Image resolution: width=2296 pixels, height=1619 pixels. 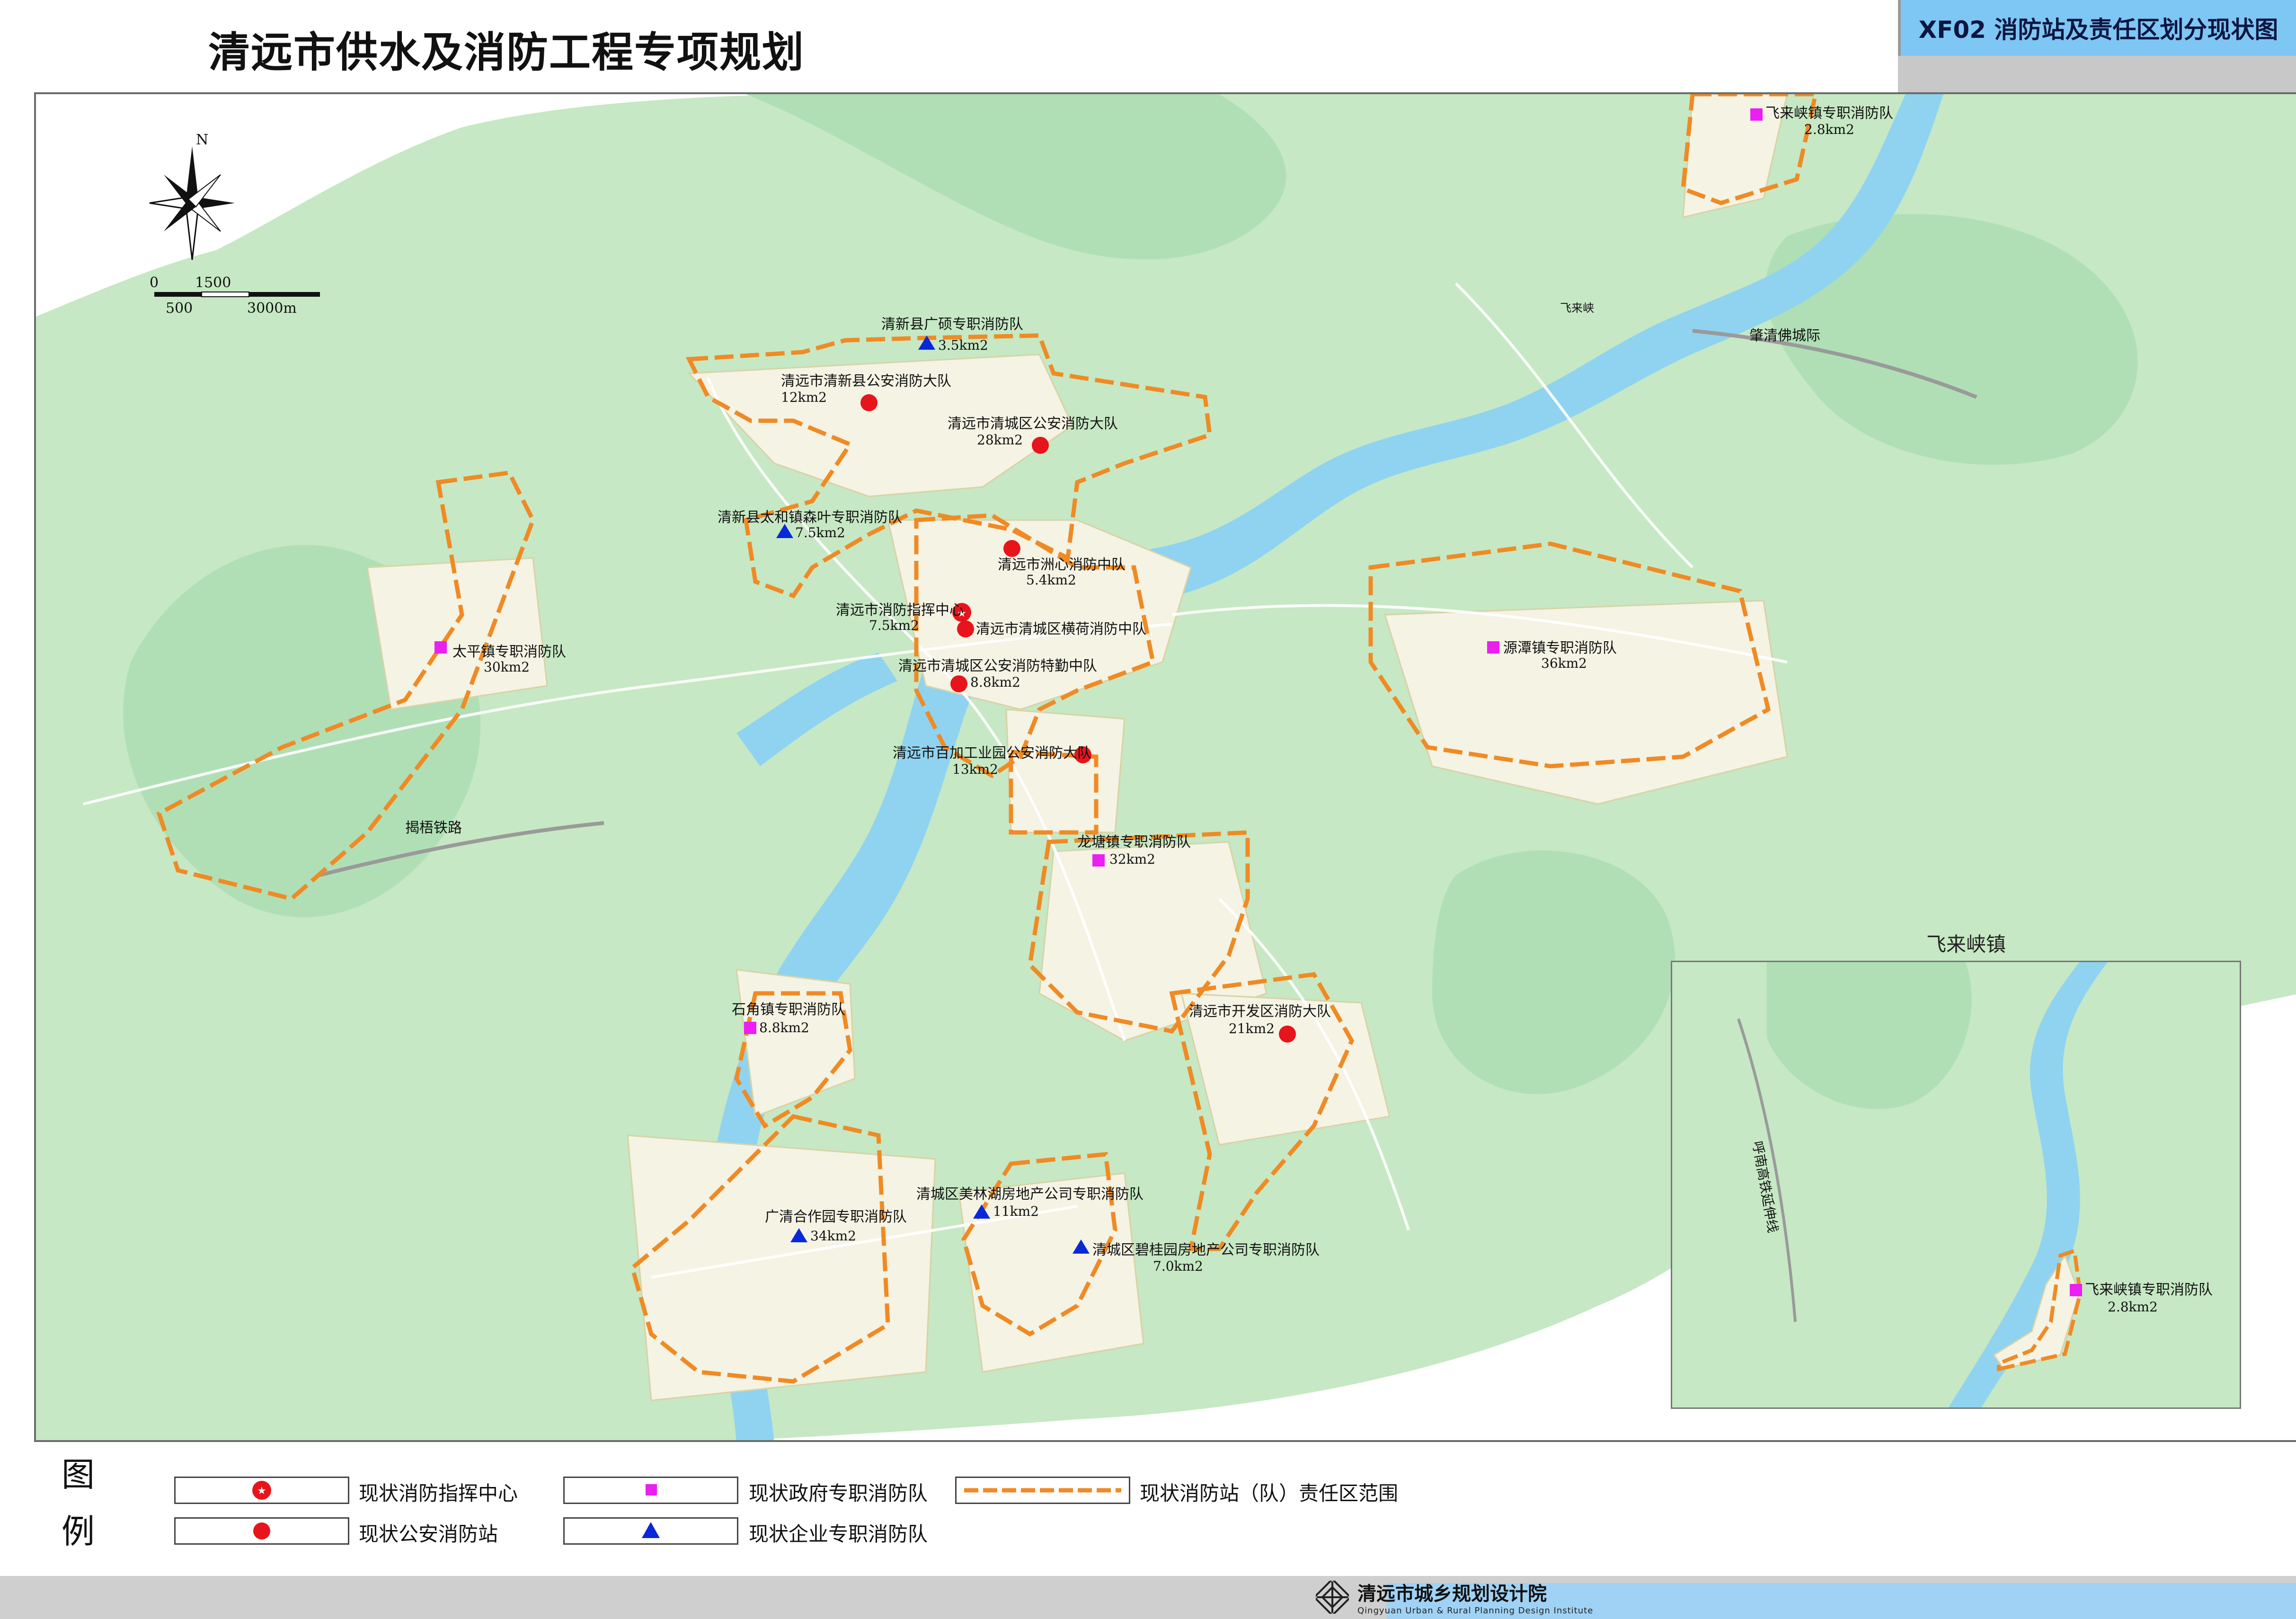 What do you see at coordinates (509, 652) in the screenshot?
I see `svg-text: 太平镇专职消防队` at bounding box center [509, 652].